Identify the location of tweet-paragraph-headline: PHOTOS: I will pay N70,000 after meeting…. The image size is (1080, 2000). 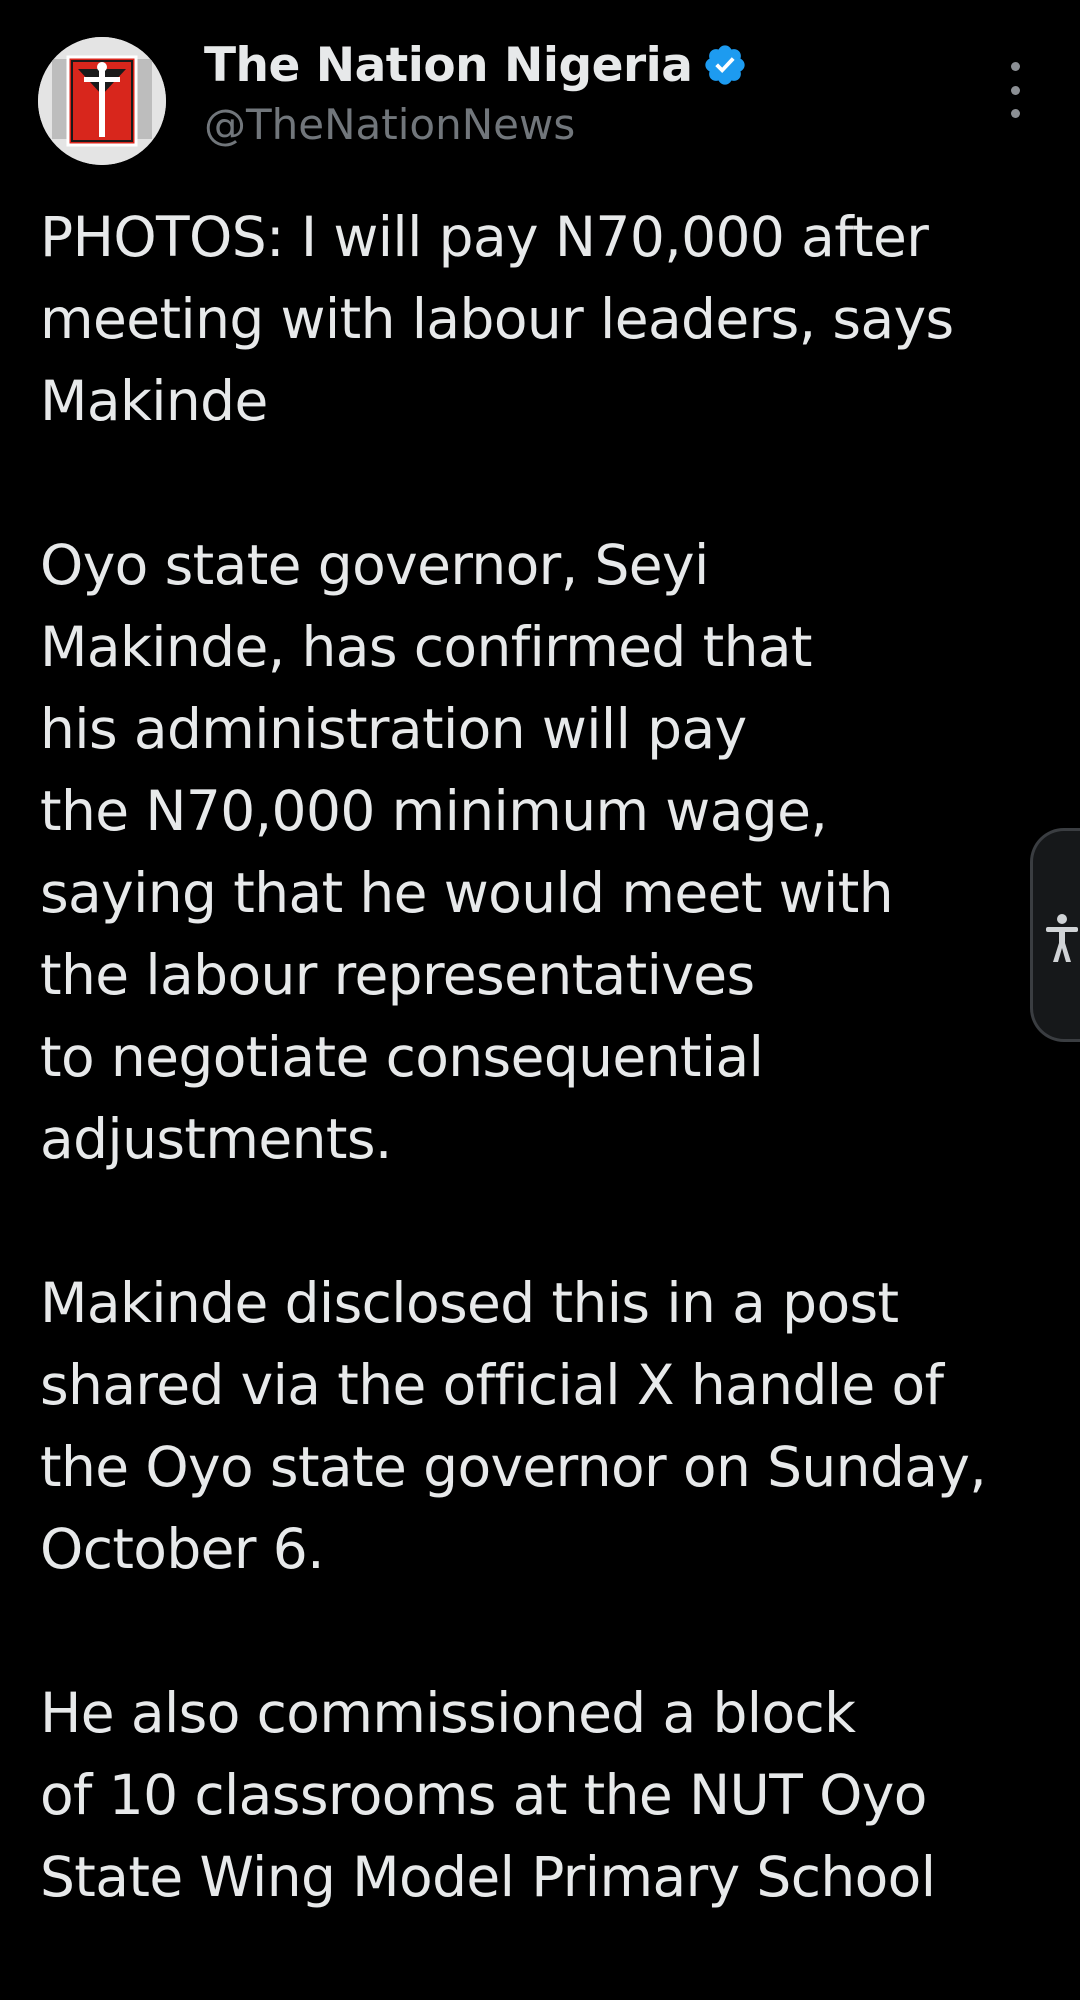
(540, 319).